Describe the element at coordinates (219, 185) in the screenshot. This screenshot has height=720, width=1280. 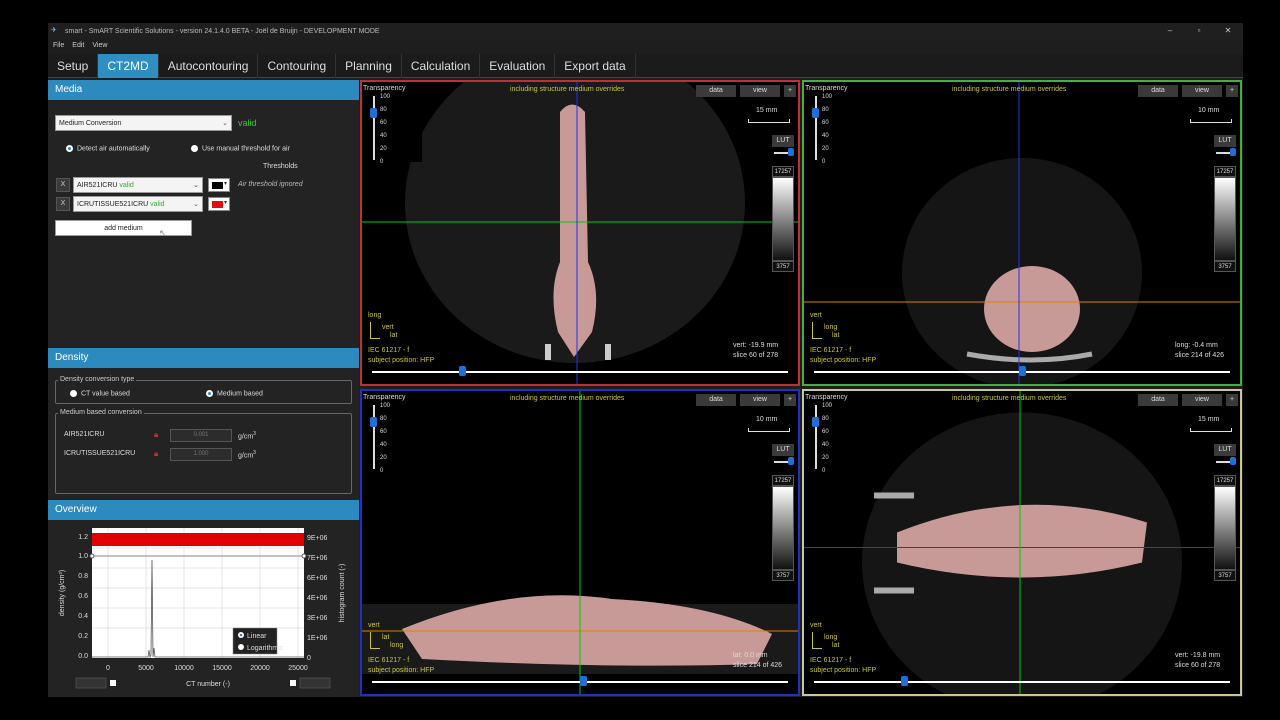
I see `color-picker-air: ▾` at that location.